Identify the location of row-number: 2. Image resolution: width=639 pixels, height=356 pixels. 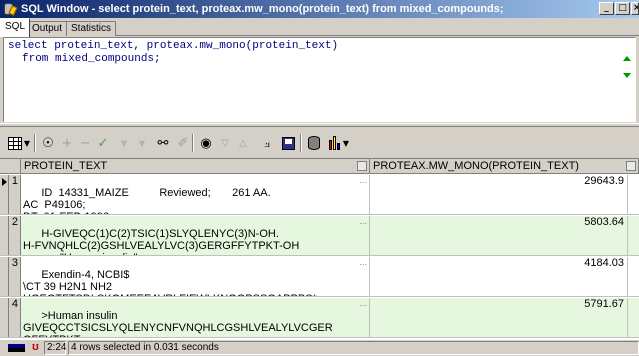
(15, 235).